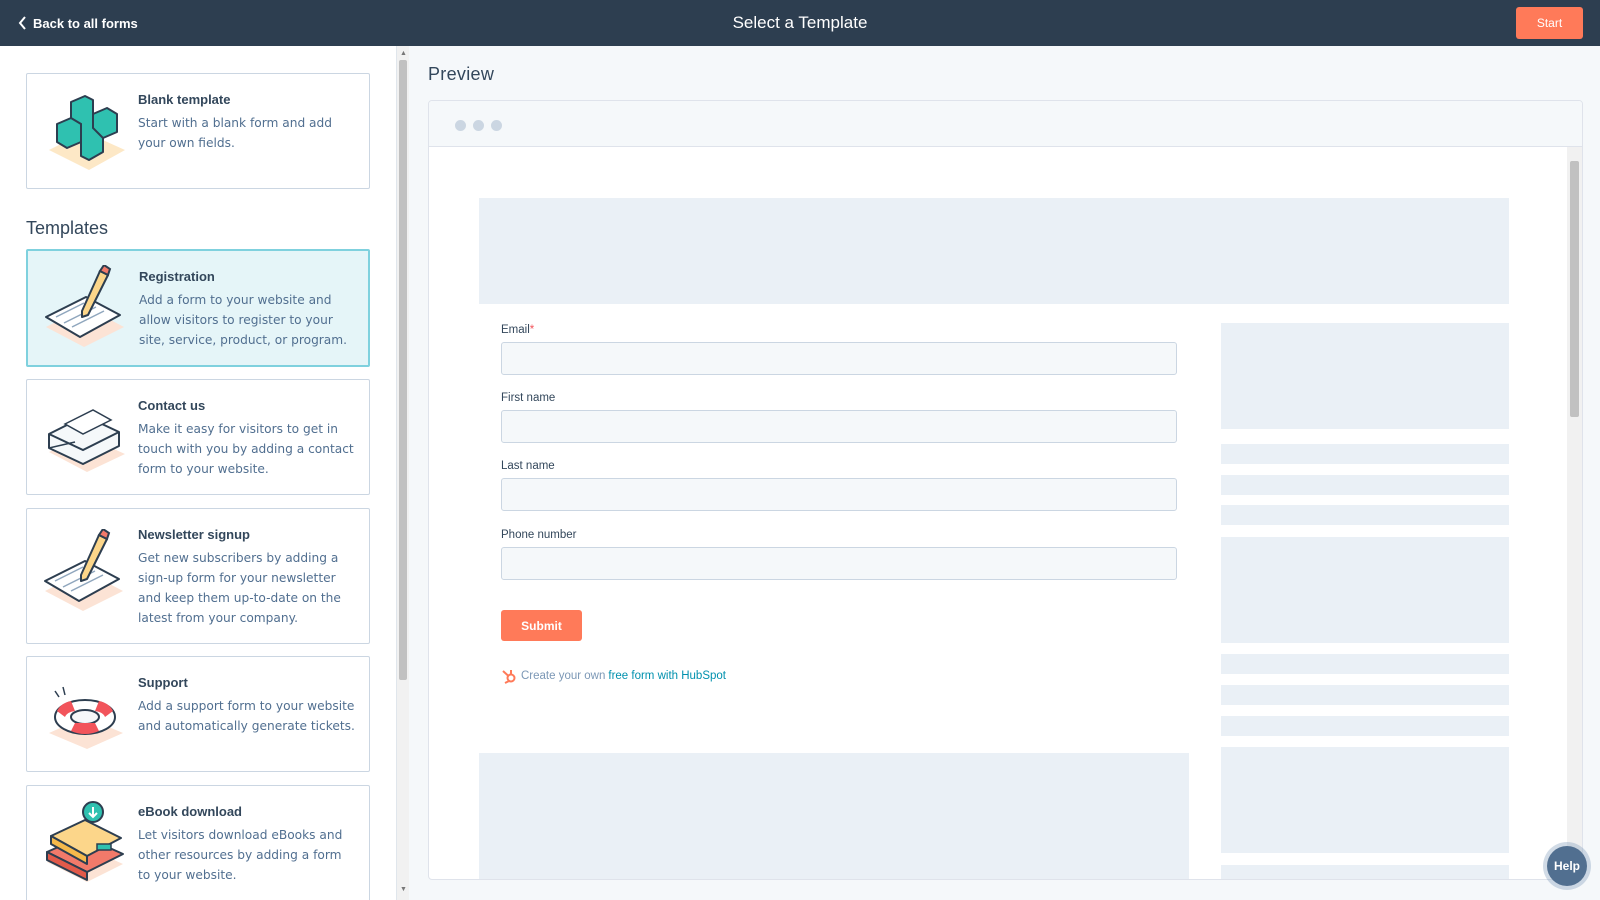 This screenshot has height=900, width=1600. I want to click on templates-heading: Templates, so click(67, 228).